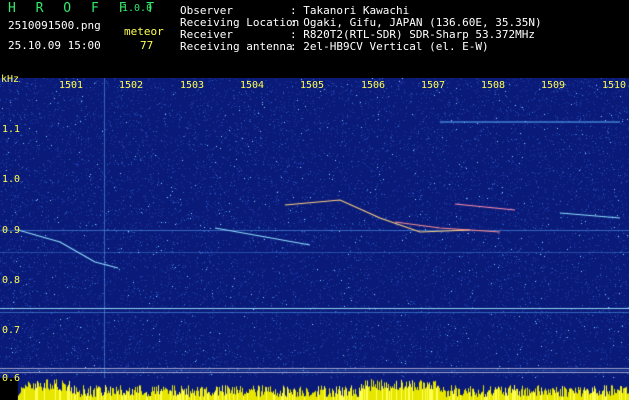 This screenshot has height=400, width=629. What do you see at coordinates (71, 85) in the screenshot?
I see `x-tick-1501: 1501` at bounding box center [71, 85].